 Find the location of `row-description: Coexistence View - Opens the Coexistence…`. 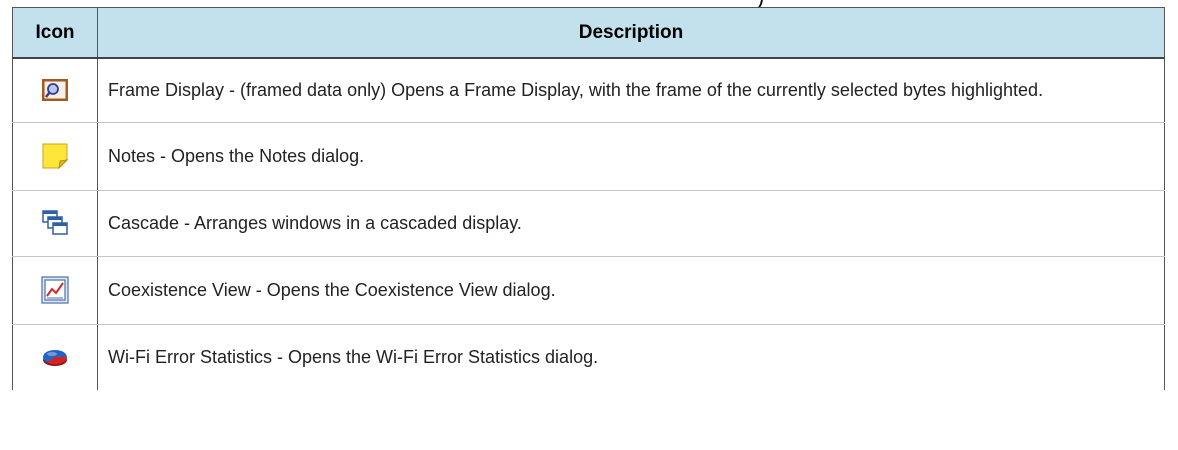

row-description: Coexistence View - Opens the Coexistence… is located at coordinates (631, 290).